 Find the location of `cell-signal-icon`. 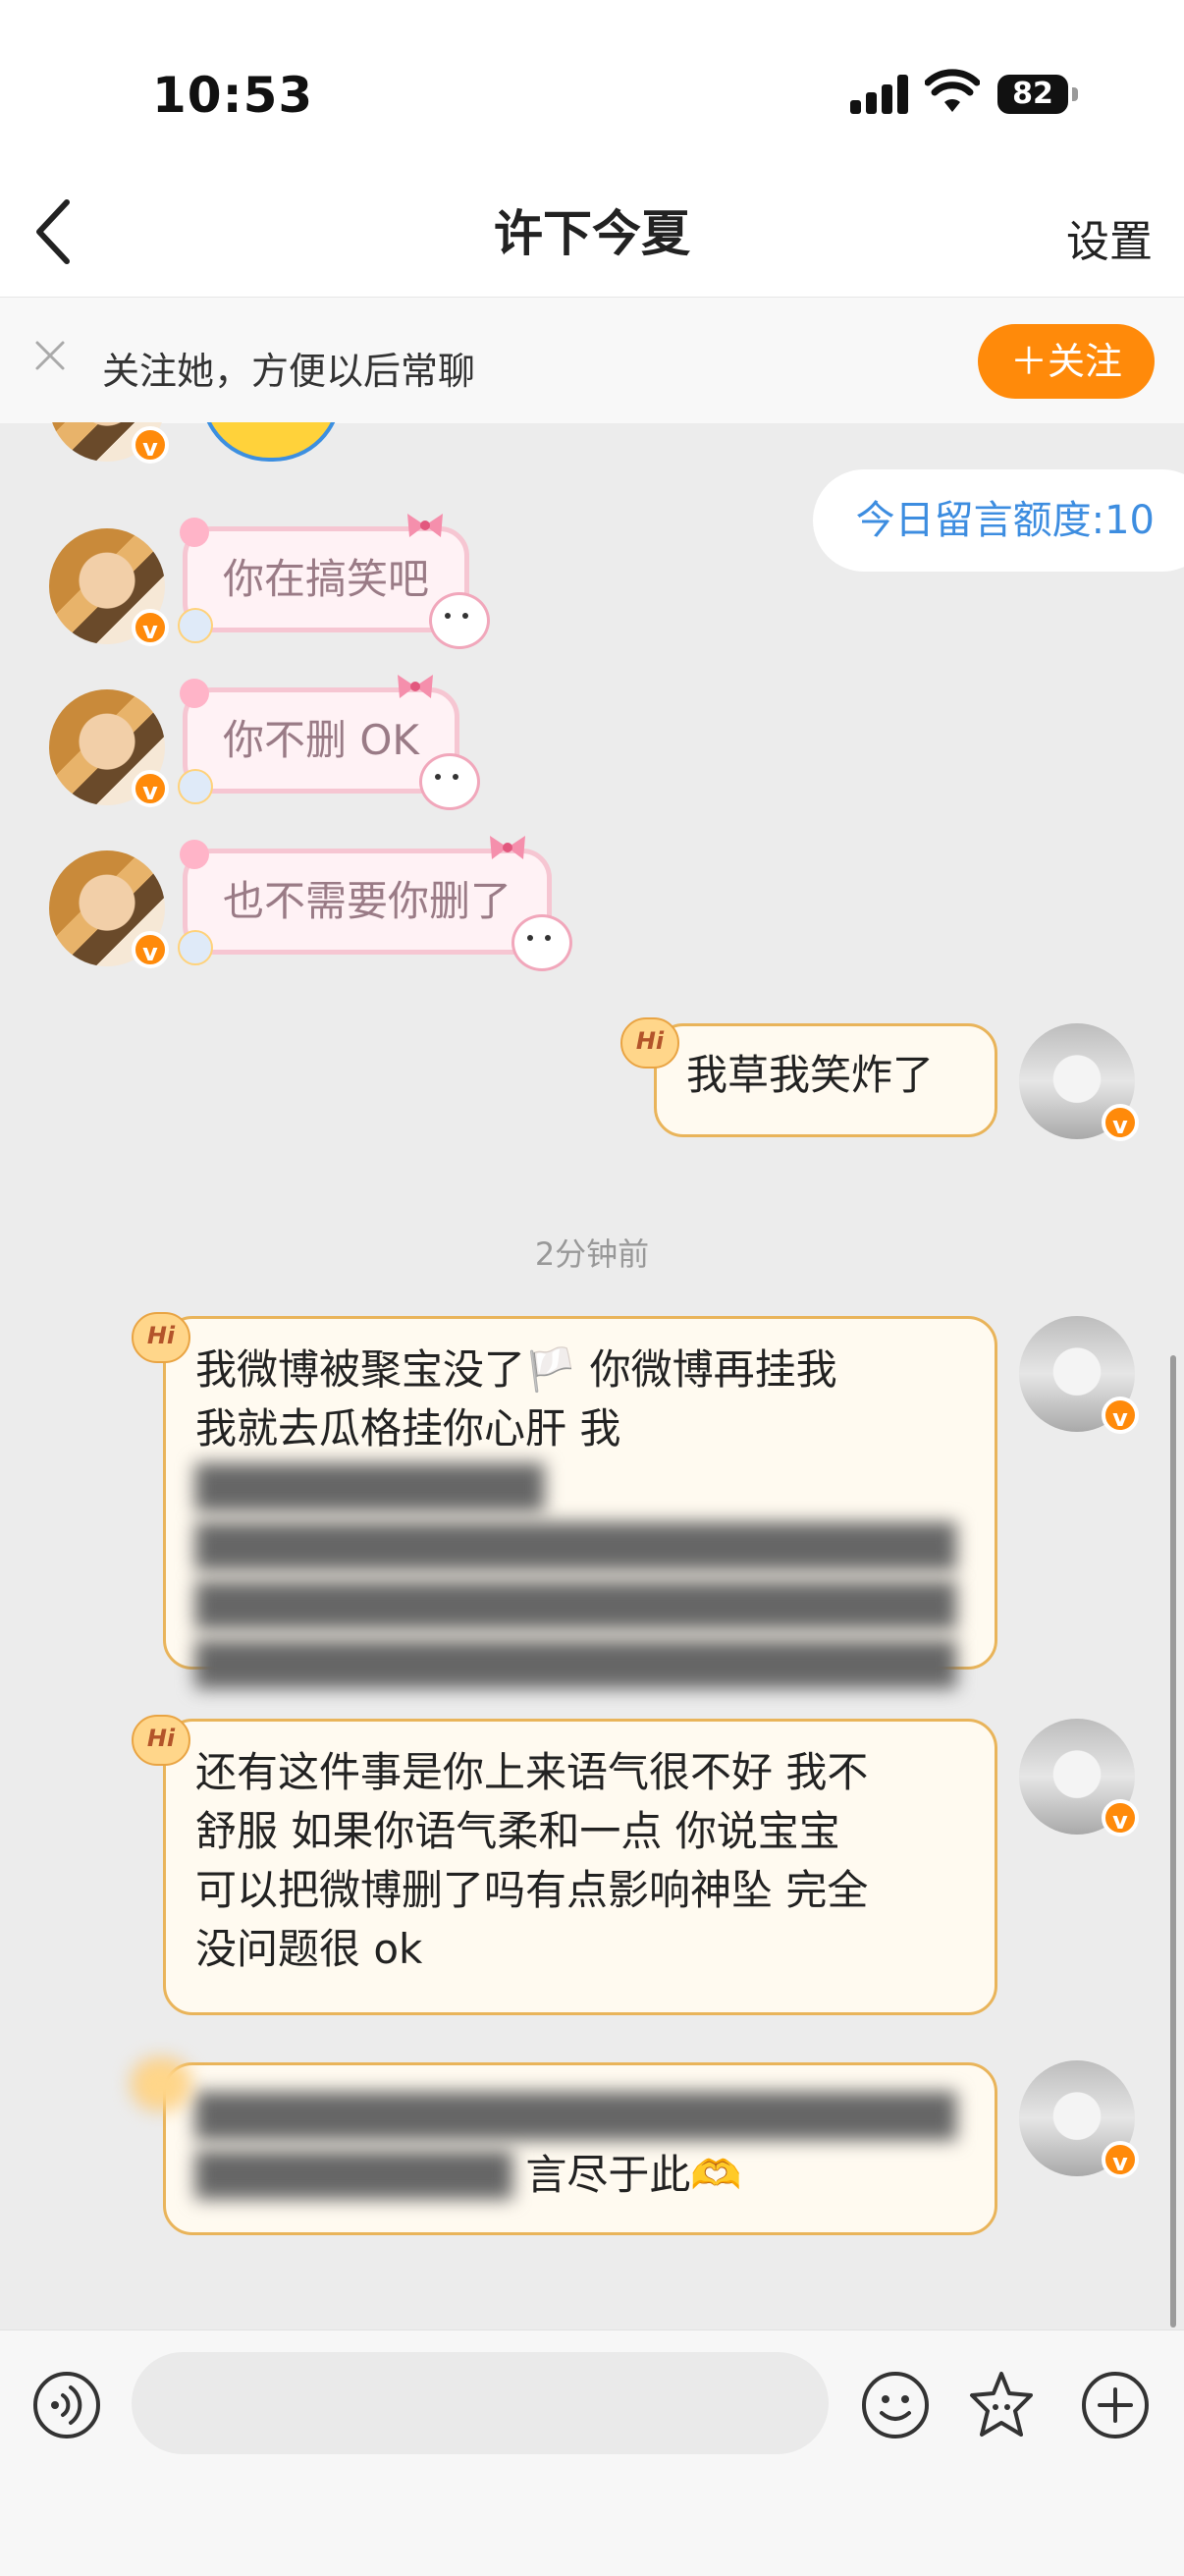

cell-signal-icon is located at coordinates (879, 95).